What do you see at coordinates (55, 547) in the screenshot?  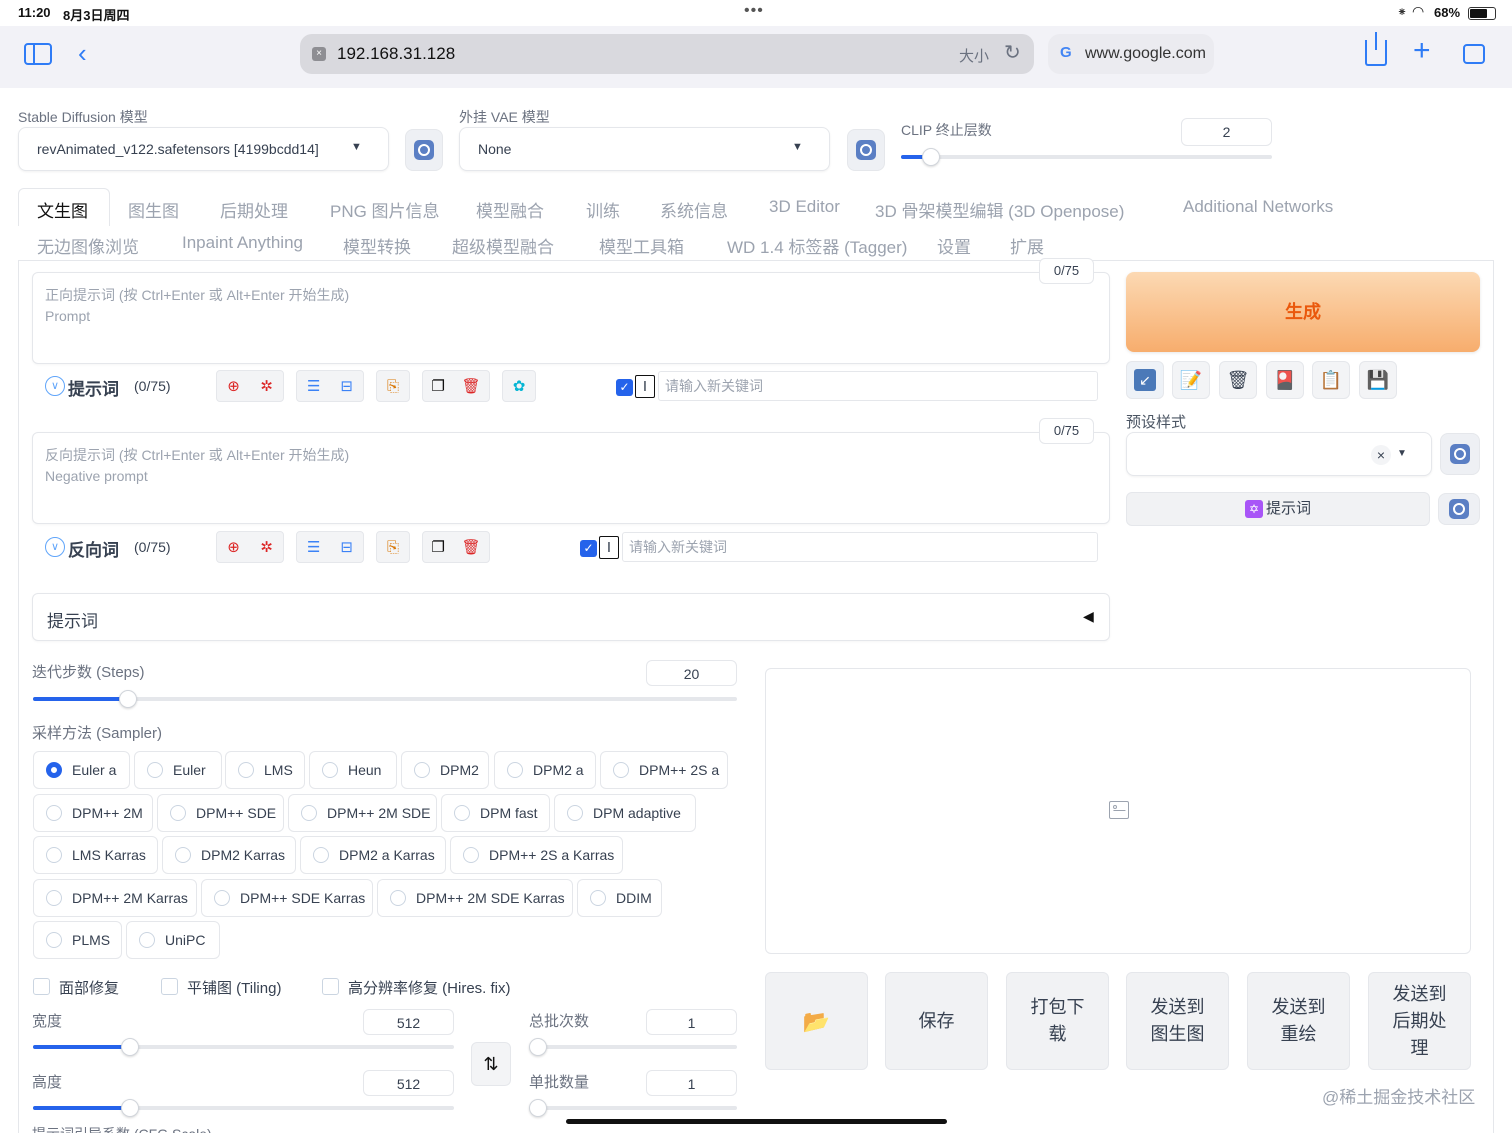 I see `collapse-toggle-icon: ∨` at bounding box center [55, 547].